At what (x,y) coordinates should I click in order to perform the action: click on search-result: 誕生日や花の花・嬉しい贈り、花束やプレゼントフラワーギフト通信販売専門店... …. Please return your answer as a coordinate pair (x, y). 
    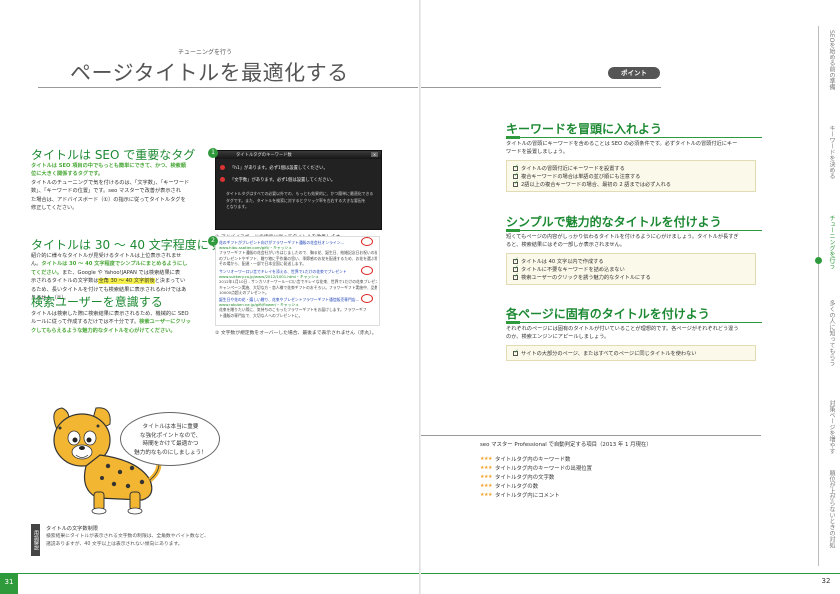
    Looking at the image, I should click on (298, 307).